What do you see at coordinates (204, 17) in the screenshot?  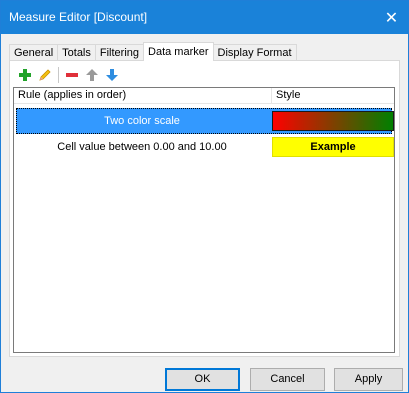 I see `title-bar: Measure Editor [Discount] ✕` at bounding box center [204, 17].